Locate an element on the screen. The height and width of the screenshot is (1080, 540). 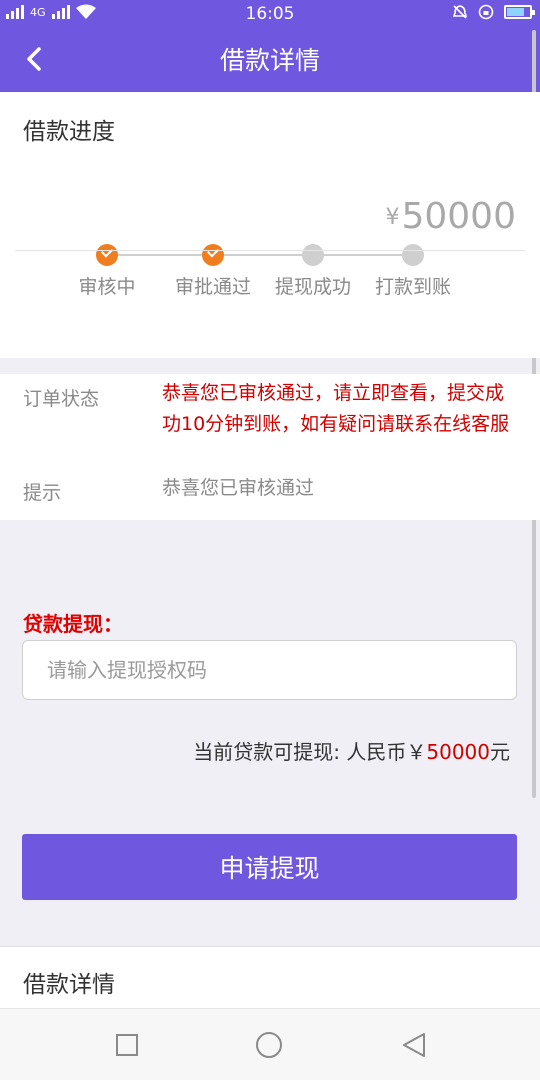
page-title: 借款详情 is located at coordinates (269, 60).